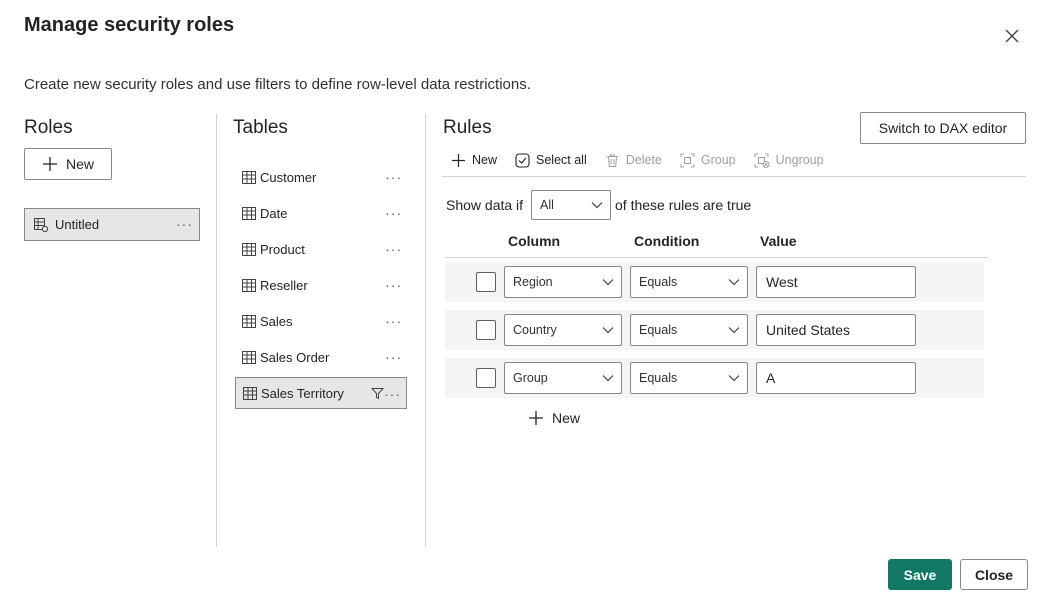 The width and height of the screenshot is (1051, 600). Describe the element at coordinates (321, 249) in the screenshot. I see `table-item-product: Product ···` at that location.